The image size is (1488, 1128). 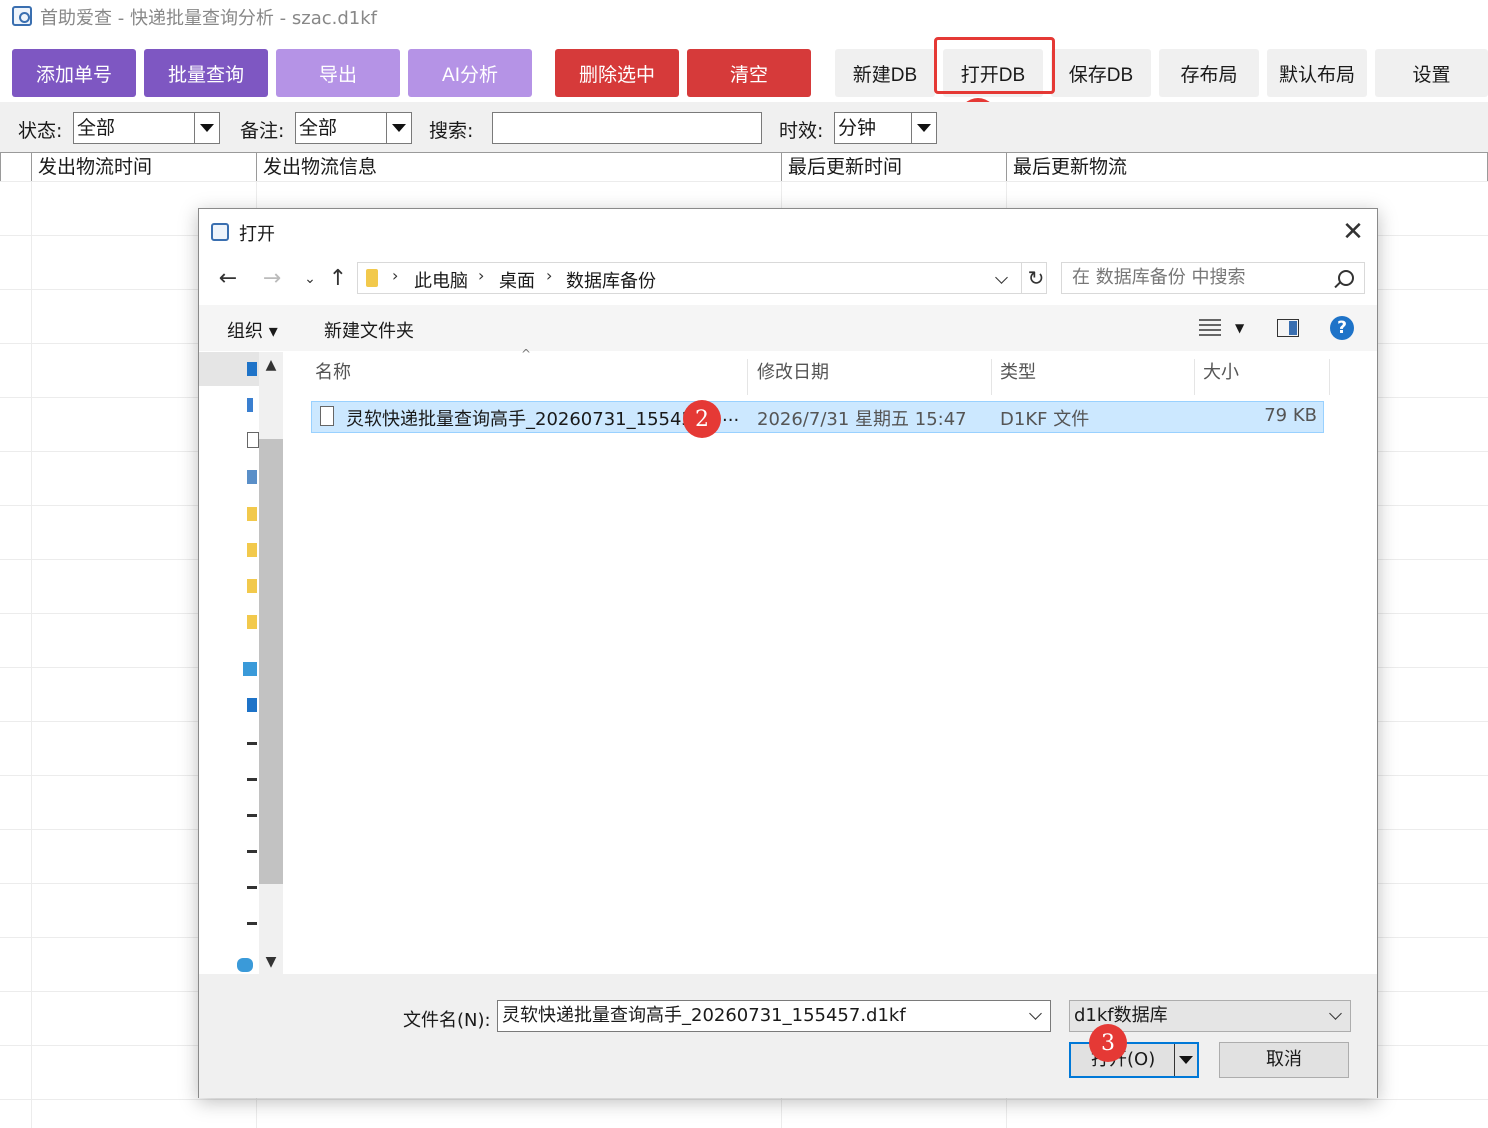 What do you see at coordinates (74, 73) in the screenshot?
I see `add-number-button: 添加单号` at bounding box center [74, 73].